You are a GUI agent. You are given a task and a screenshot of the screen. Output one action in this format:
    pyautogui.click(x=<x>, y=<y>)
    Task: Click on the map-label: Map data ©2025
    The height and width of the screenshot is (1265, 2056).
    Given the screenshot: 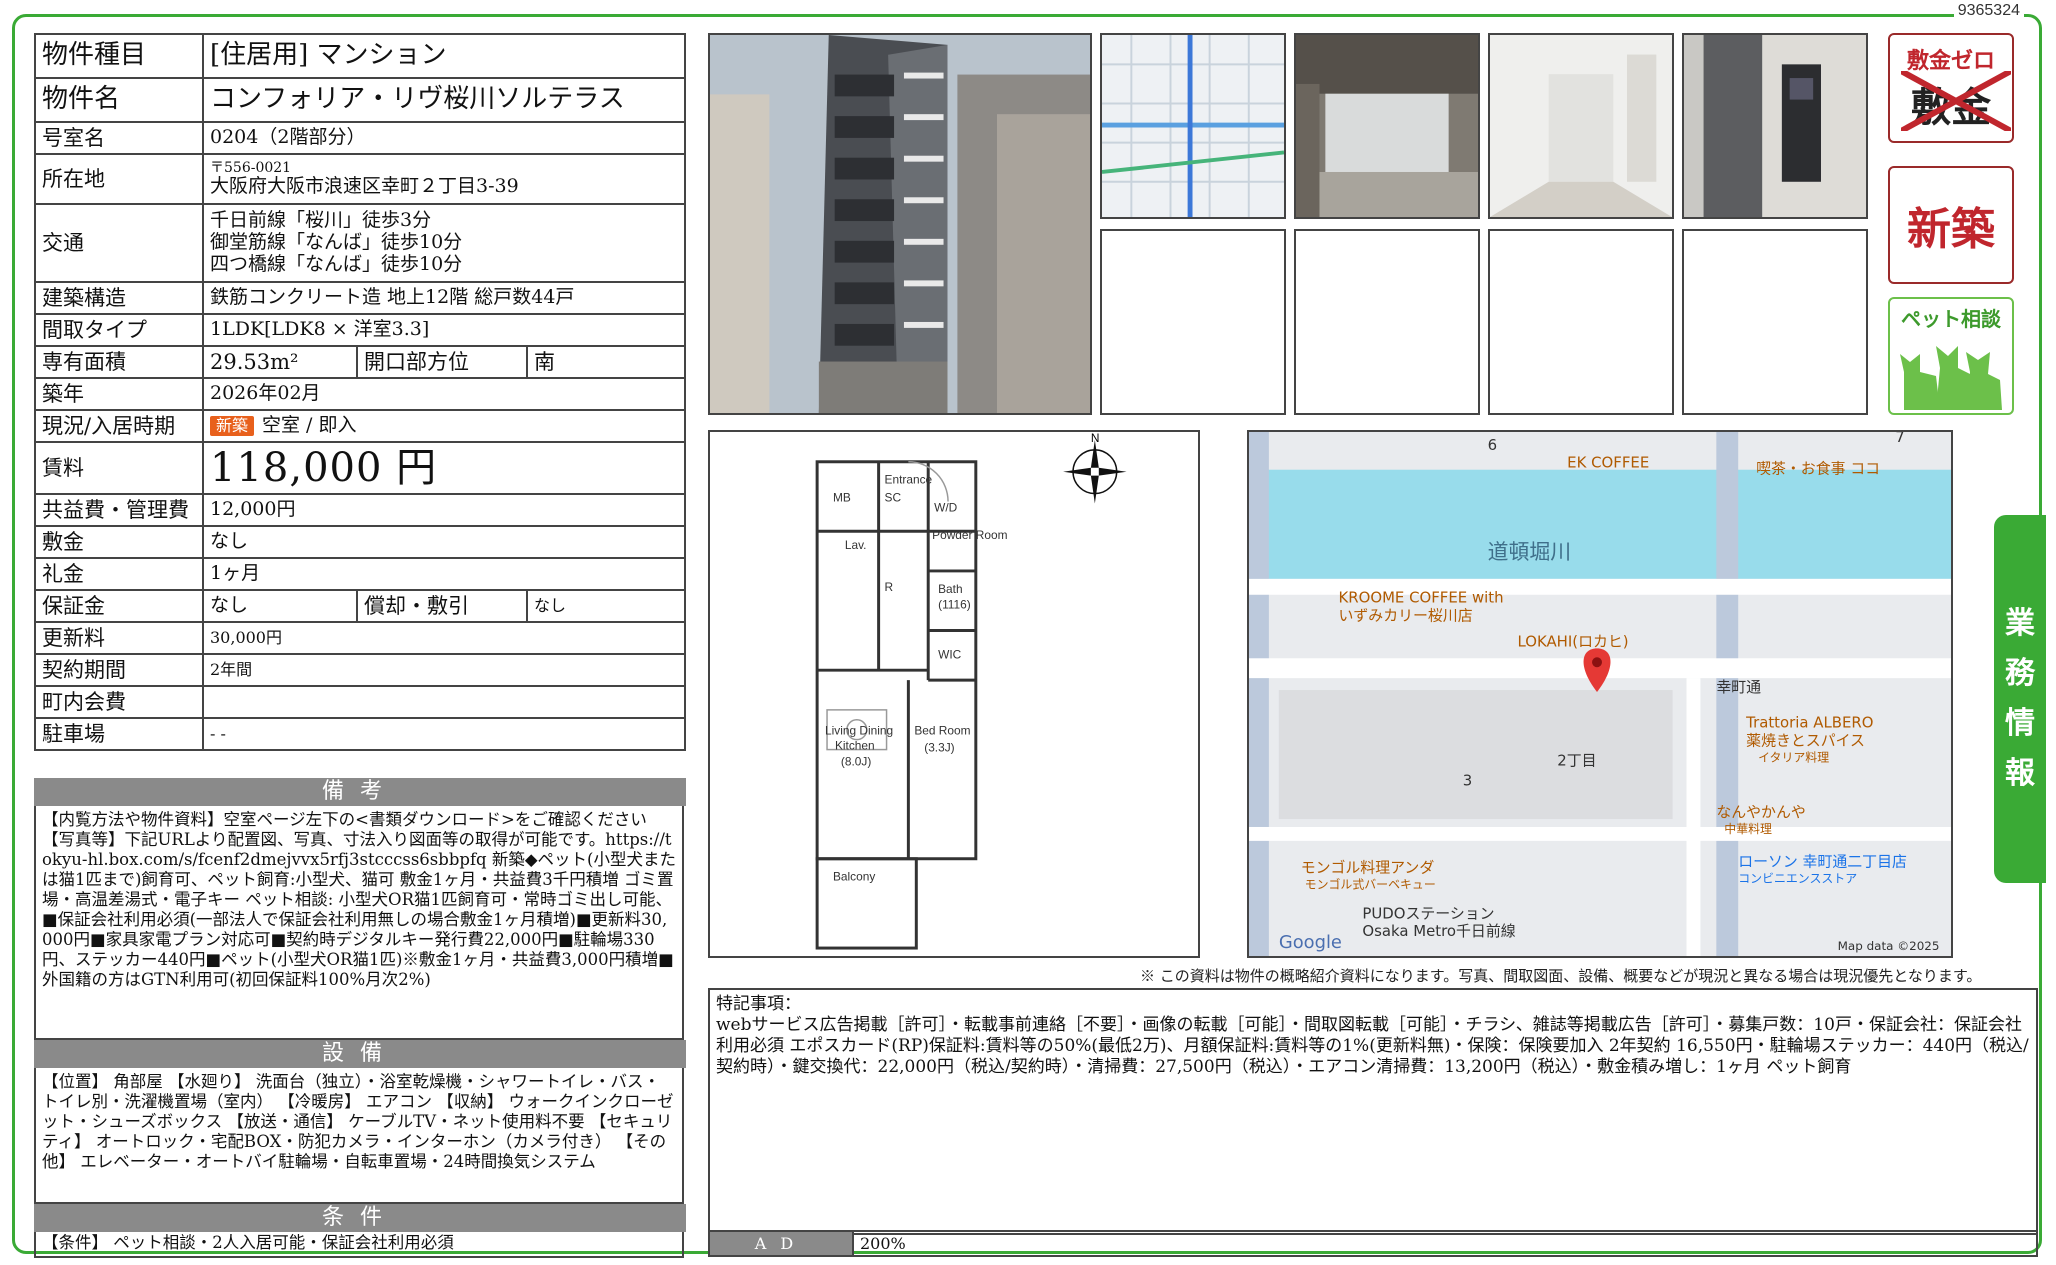 What is the action you would take?
    pyautogui.click(x=1889, y=946)
    